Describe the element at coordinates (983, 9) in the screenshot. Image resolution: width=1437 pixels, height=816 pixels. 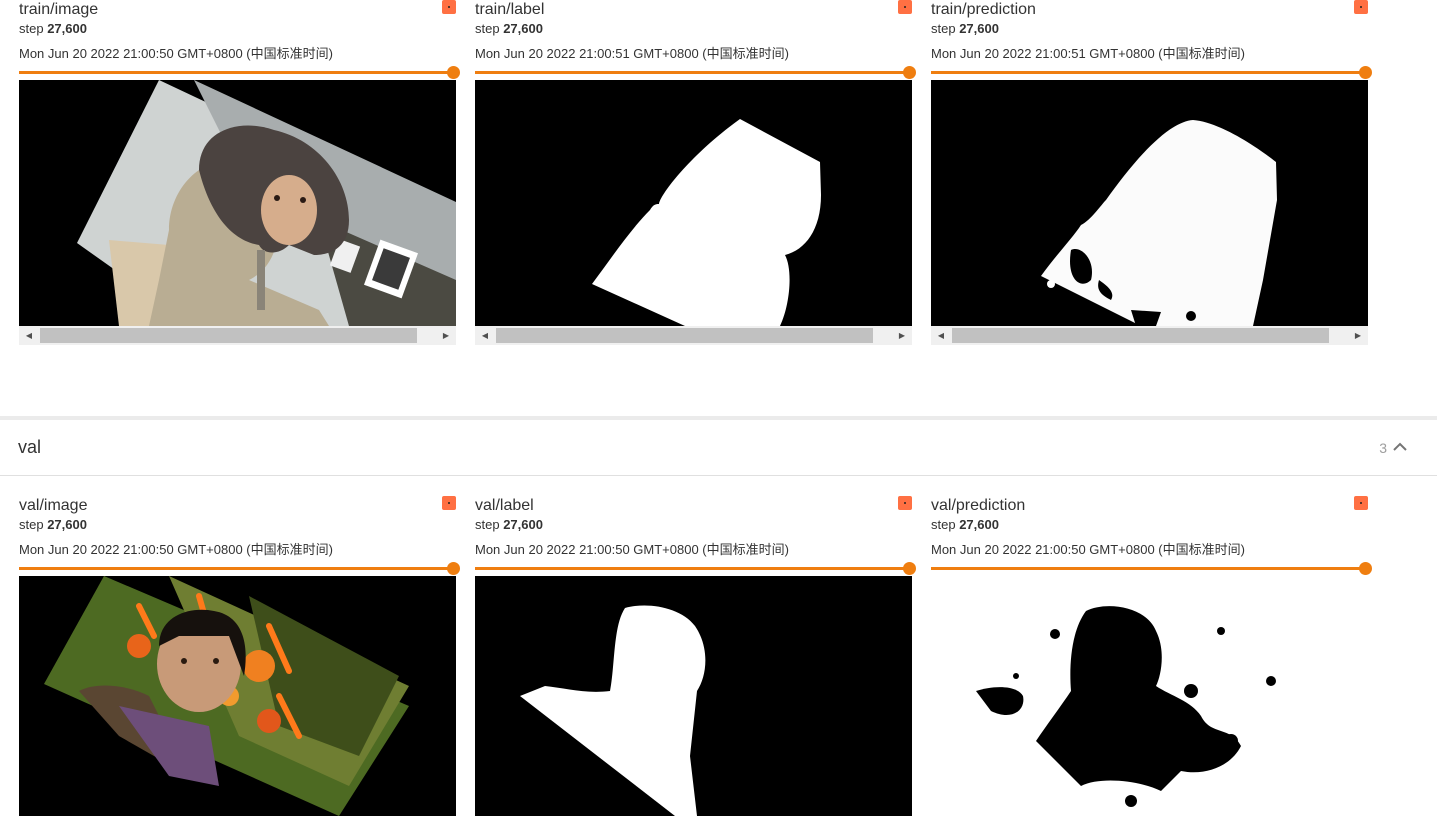
I see `card-title: train/prediction` at that location.